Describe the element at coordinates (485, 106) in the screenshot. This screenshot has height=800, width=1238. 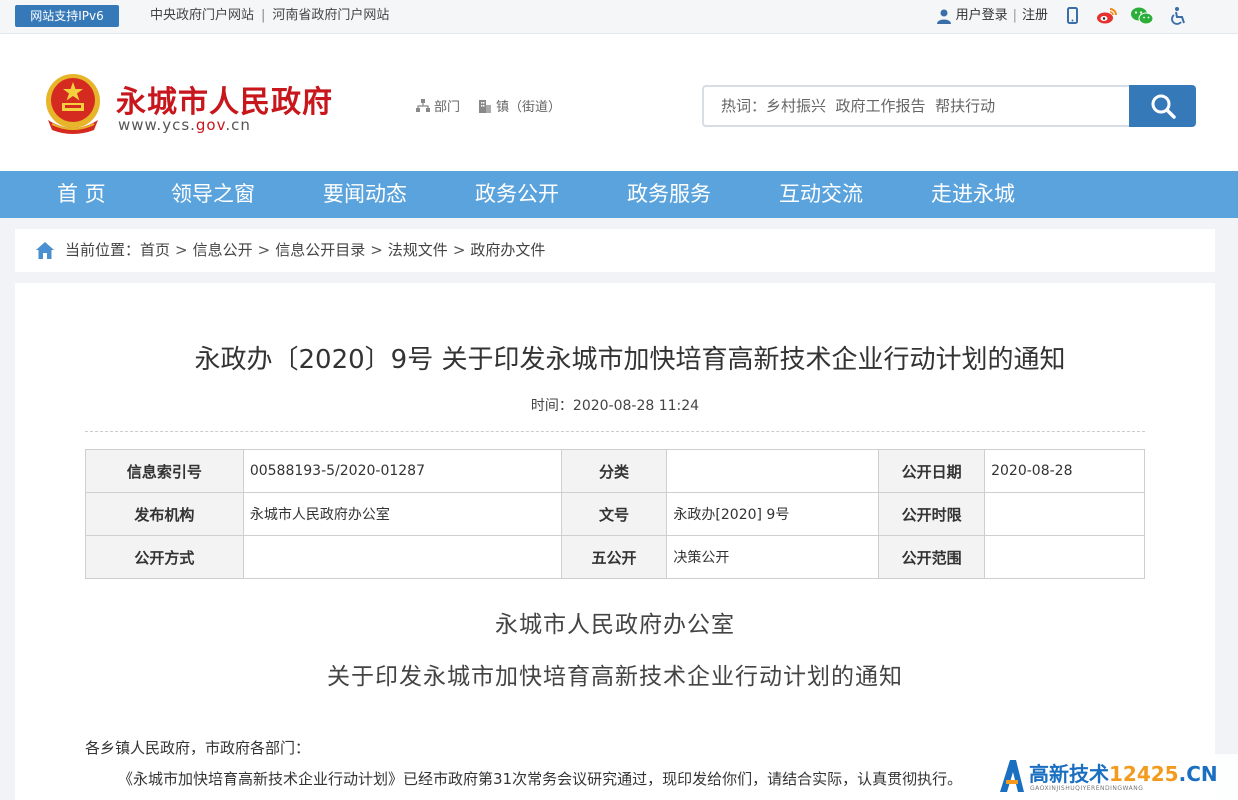
I see `building-icon` at that location.